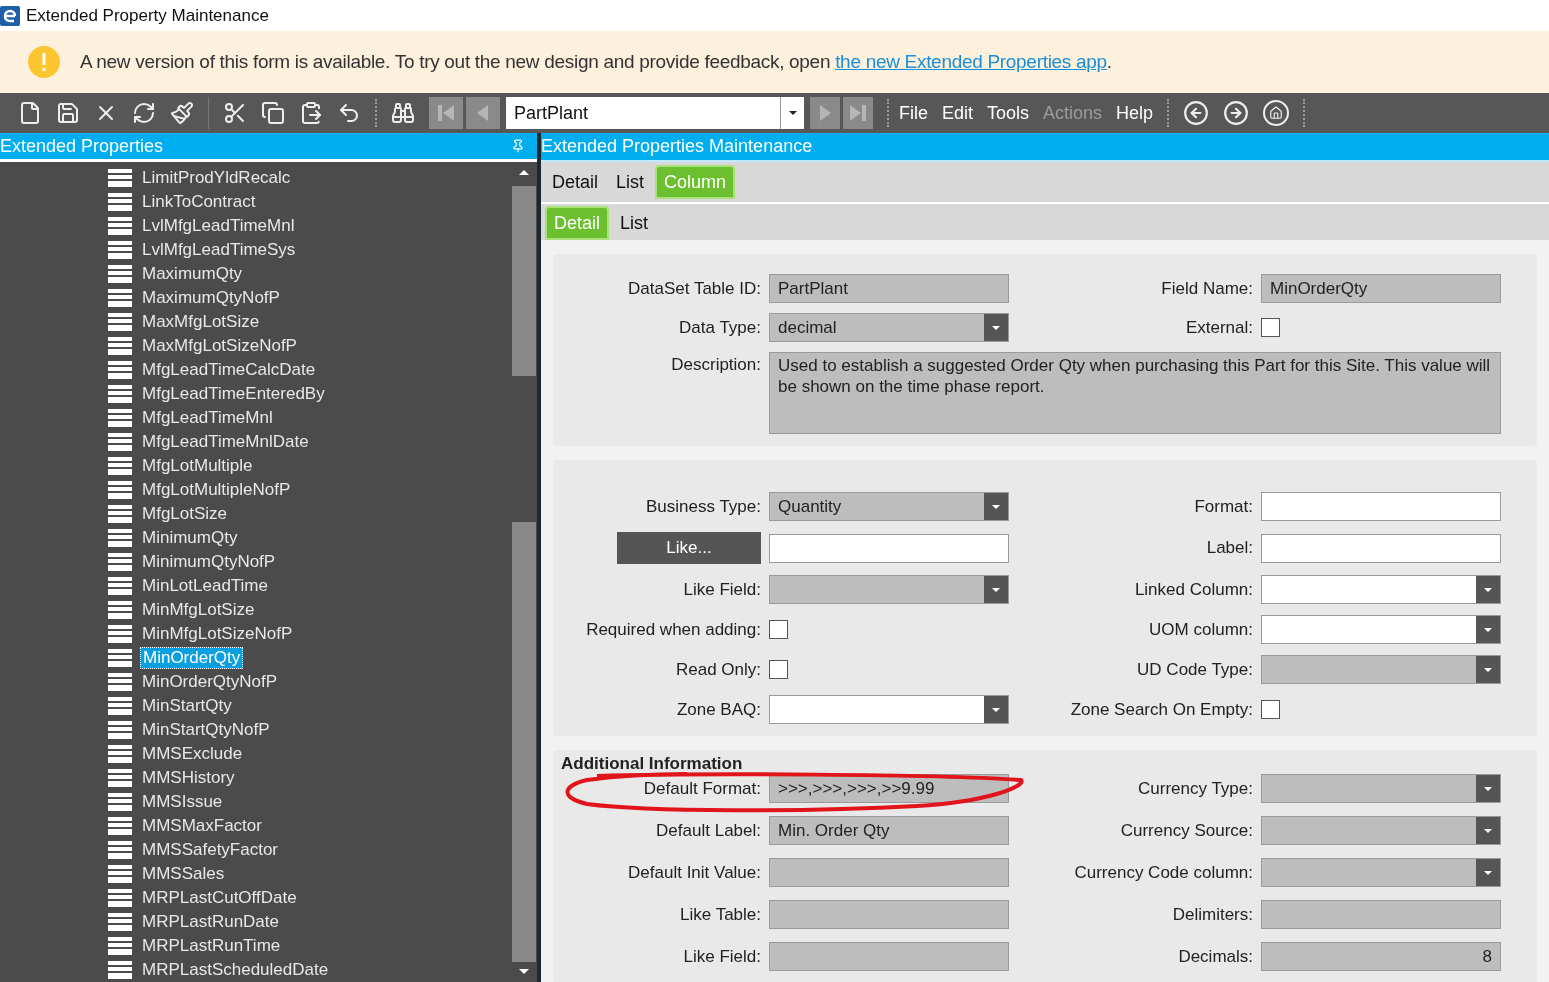 The width and height of the screenshot is (1549, 982). What do you see at coordinates (524, 281) in the screenshot?
I see `scrollbar-thumb` at bounding box center [524, 281].